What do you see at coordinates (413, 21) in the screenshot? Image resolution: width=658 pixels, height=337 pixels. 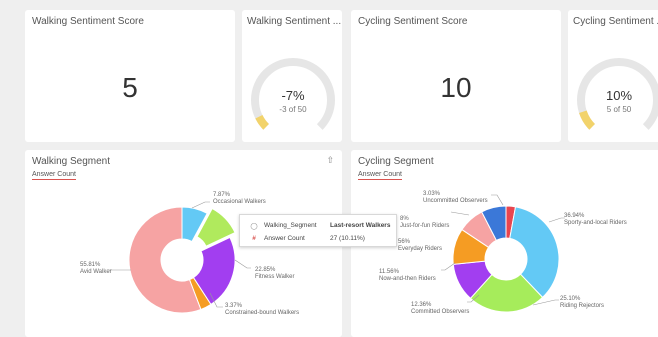 I see `card-title: Cycling Sentiment Score` at bounding box center [413, 21].